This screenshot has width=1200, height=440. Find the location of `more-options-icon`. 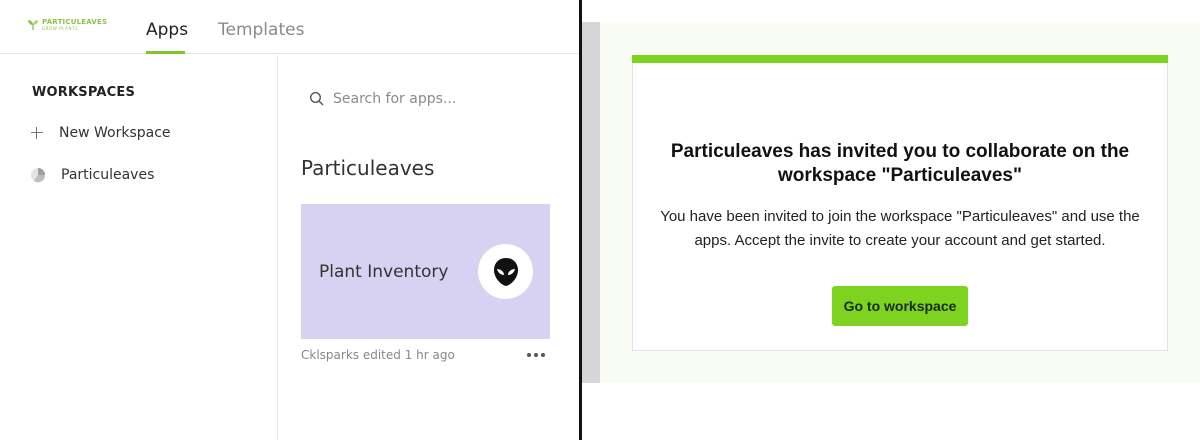

more-options-icon is located at coordinates (536, 355).